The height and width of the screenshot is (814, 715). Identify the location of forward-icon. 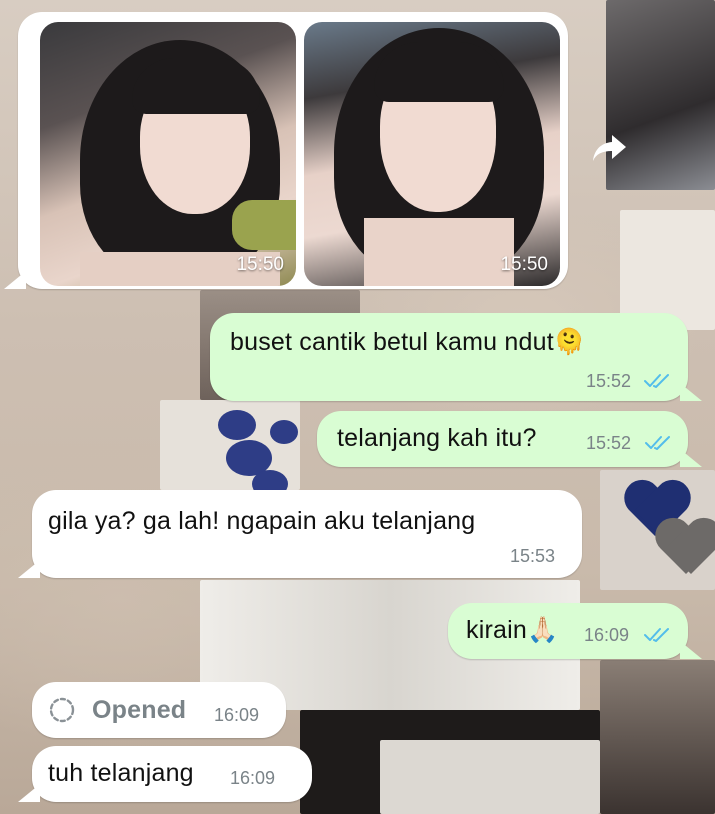
(610, 150).